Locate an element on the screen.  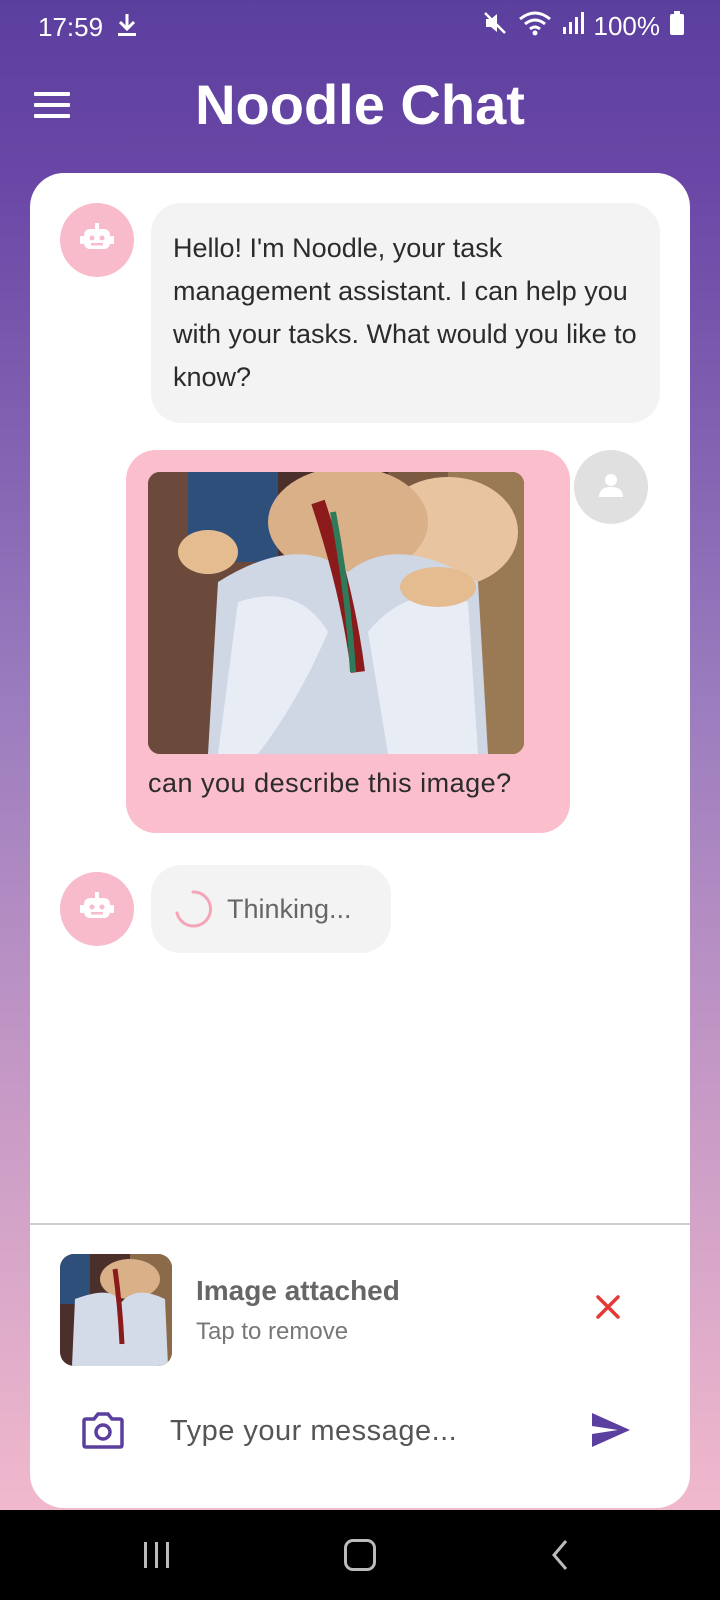
system-nav-bar is located at coordinates (360, 1555).